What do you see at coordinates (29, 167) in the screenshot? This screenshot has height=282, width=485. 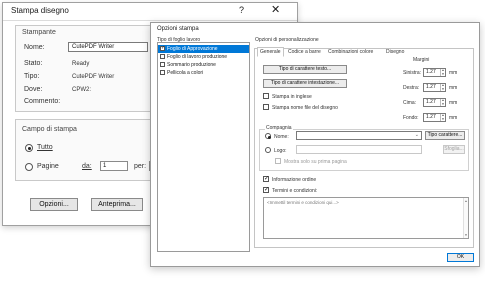 I see `pages-radio` at bounding box center [29, 167].